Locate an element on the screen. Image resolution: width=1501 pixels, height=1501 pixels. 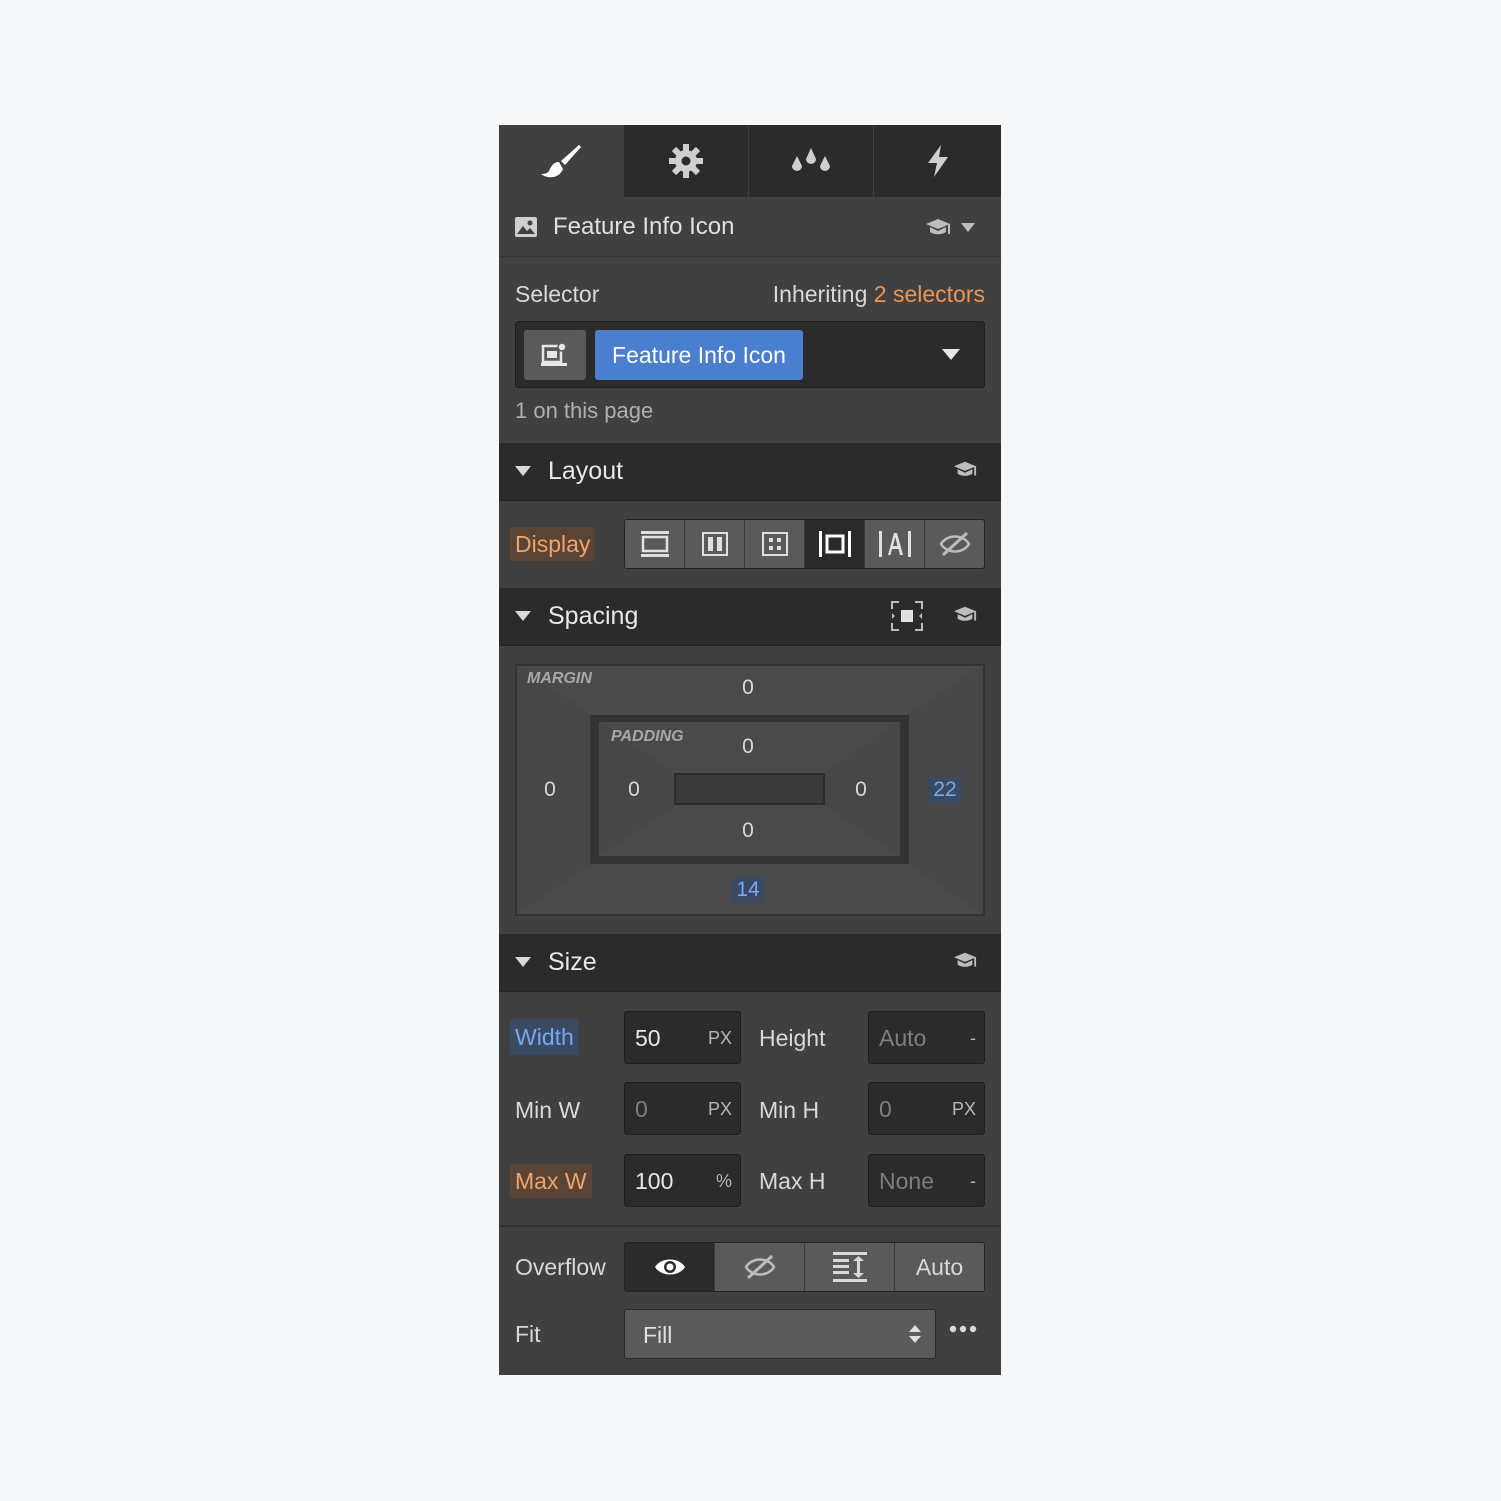
max-width-unit: % is located at coordinates (724, 1181).